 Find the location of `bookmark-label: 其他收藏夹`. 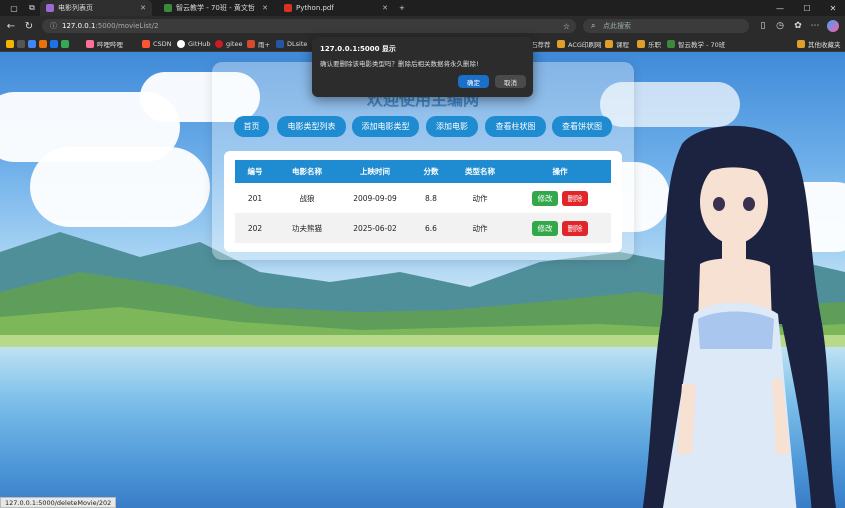

bookmark-label: 其他收藏夹 is located at coordinates (824, 44).